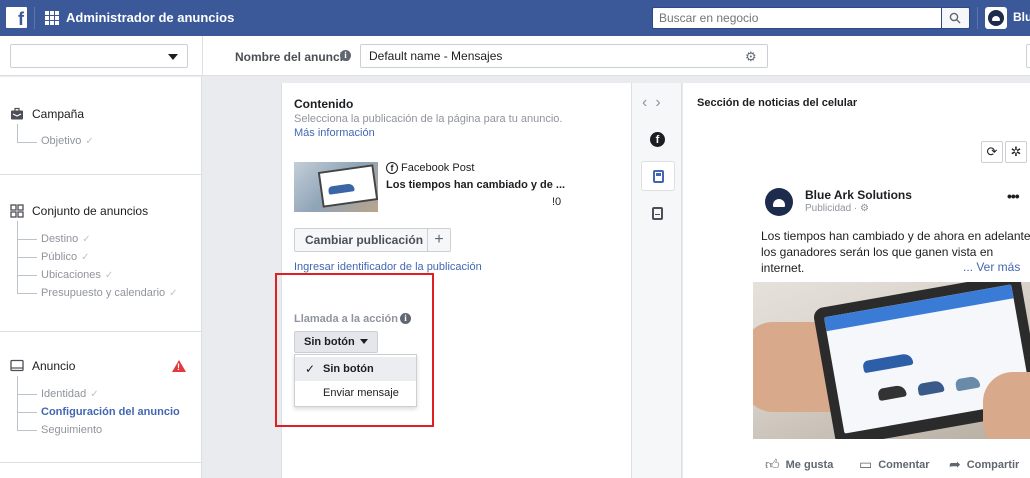  Describe the element at coordinates (17, 366) in the screenshot. I see `monitor-icon` at that location.